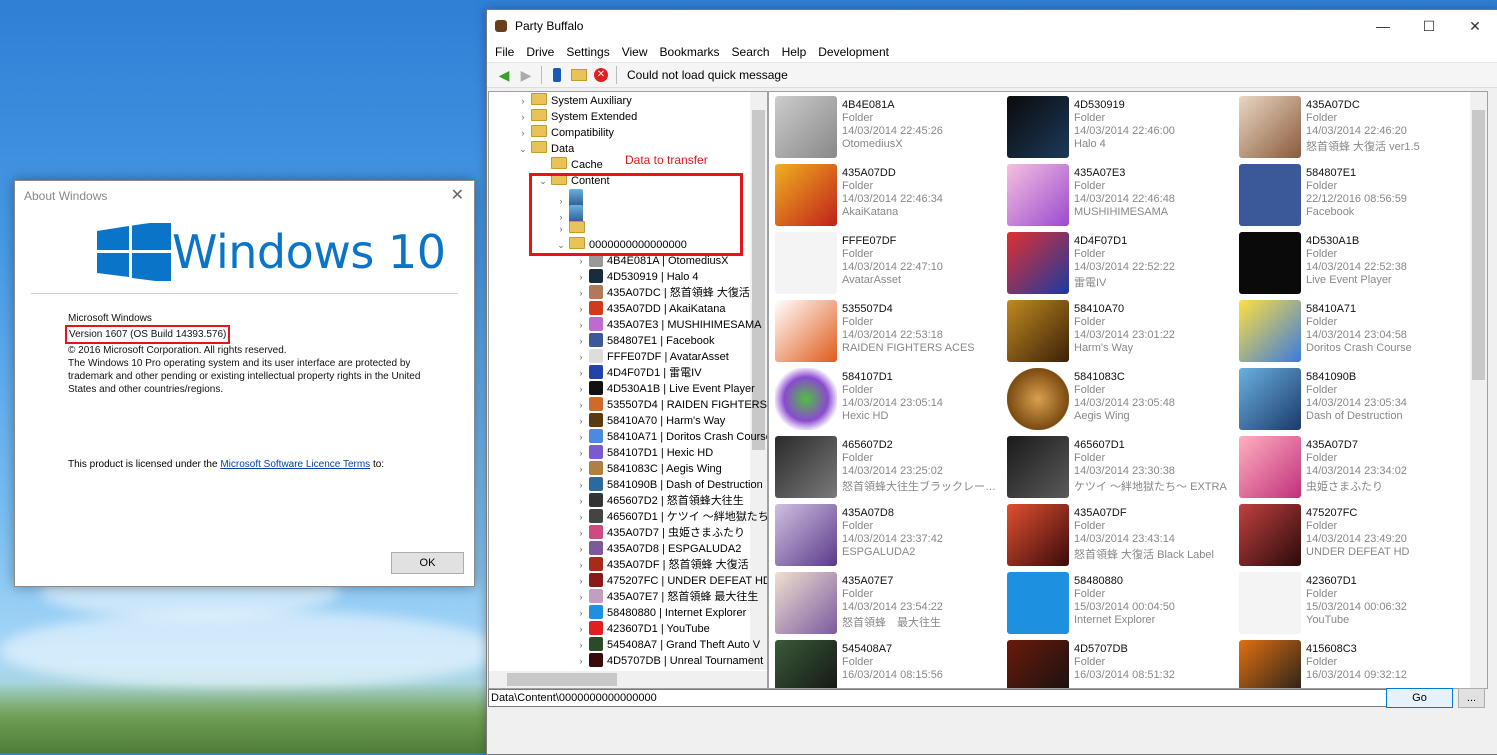 The height and width of the screenshot is (755, 1497). Describe the element at coordinates (579, 75) in the screenshot. I see `open-folder-icon` at that location.